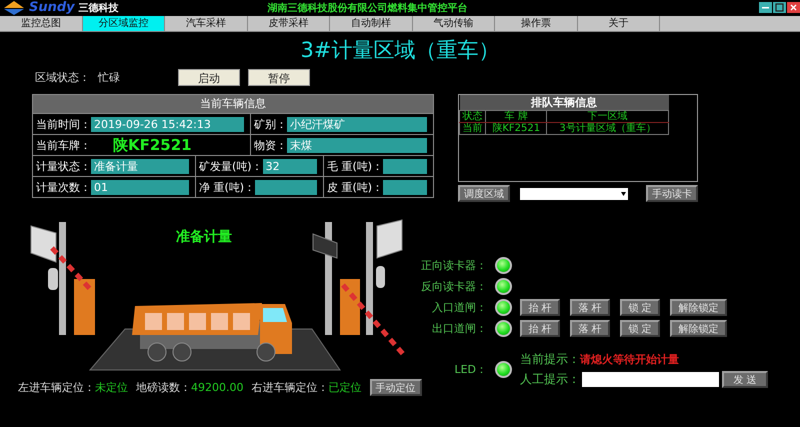  I want to click on hint-label: 人工提示：, so click(550, 379).